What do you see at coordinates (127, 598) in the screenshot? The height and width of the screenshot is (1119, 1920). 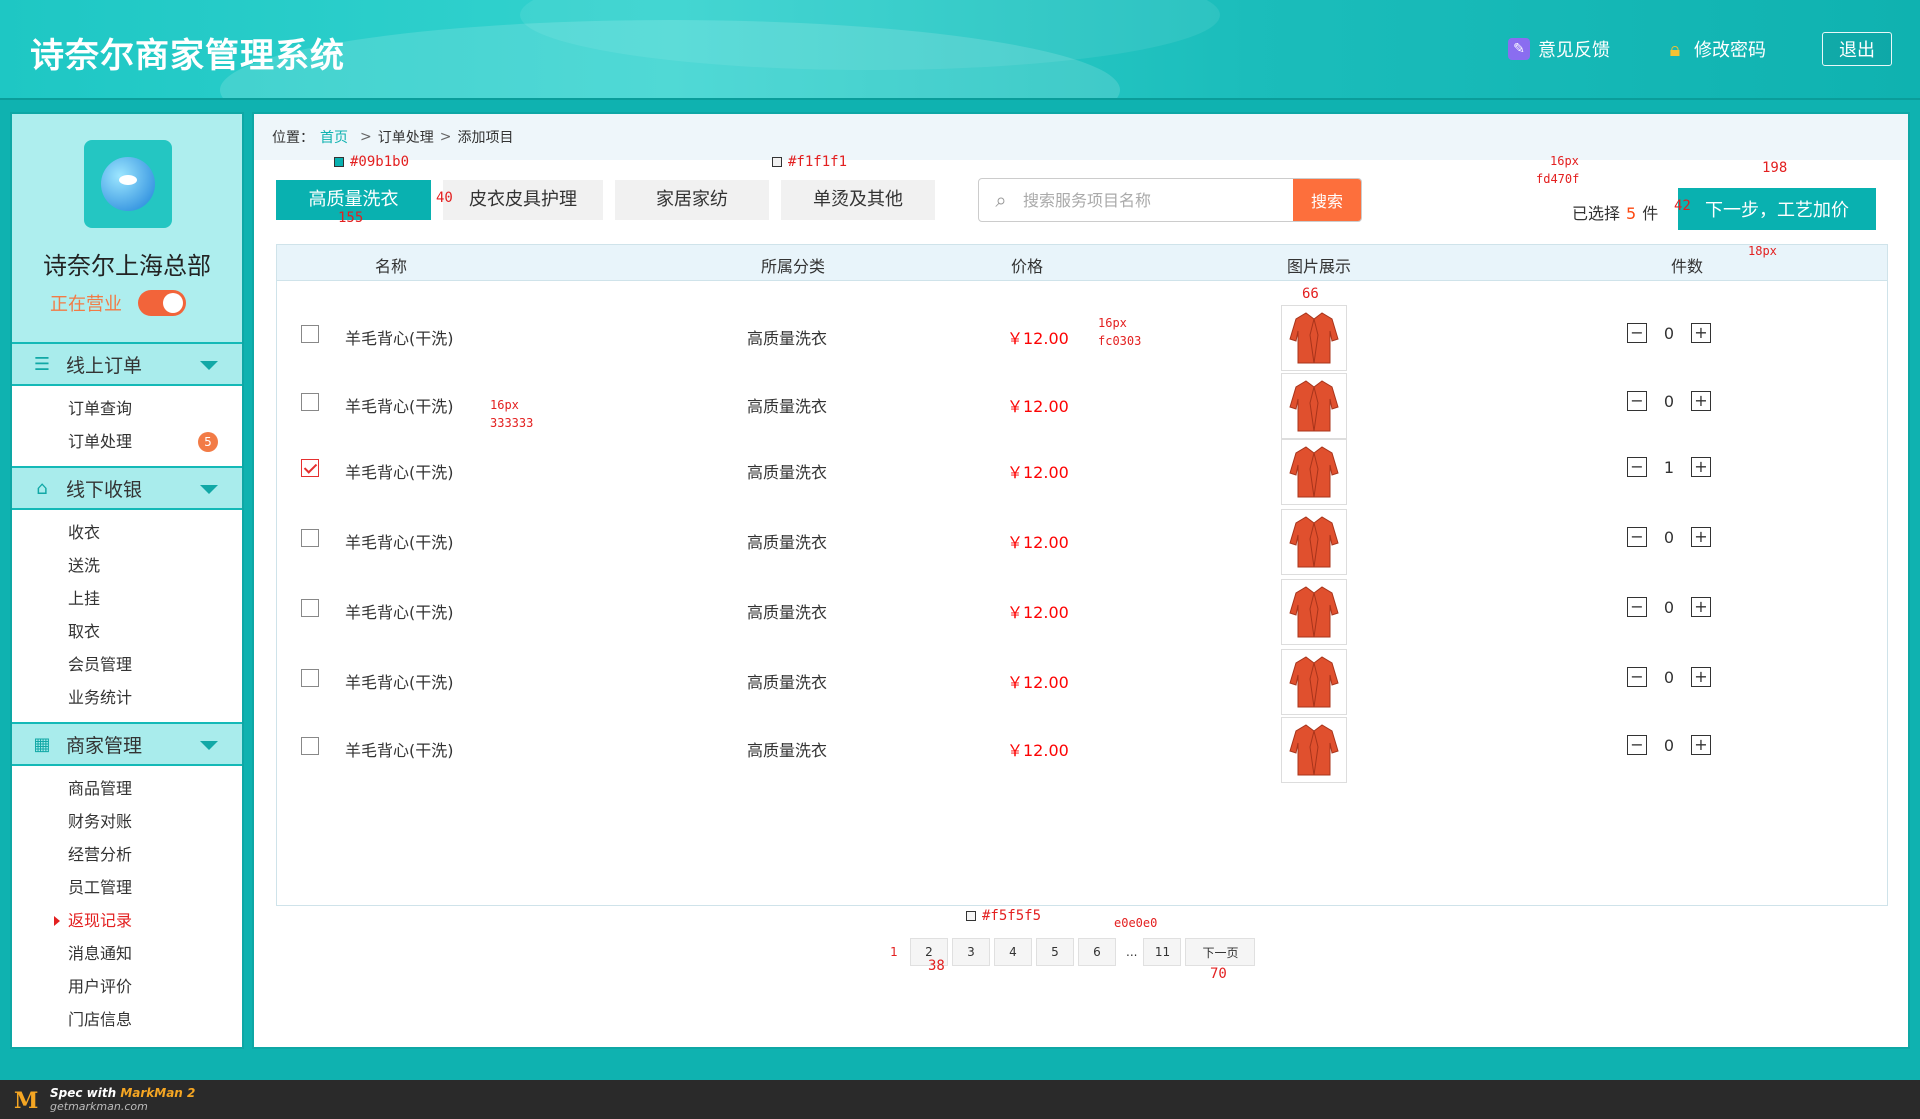 I see `sidebar-item-hang: 上挂` at bounding box center [127, 598].